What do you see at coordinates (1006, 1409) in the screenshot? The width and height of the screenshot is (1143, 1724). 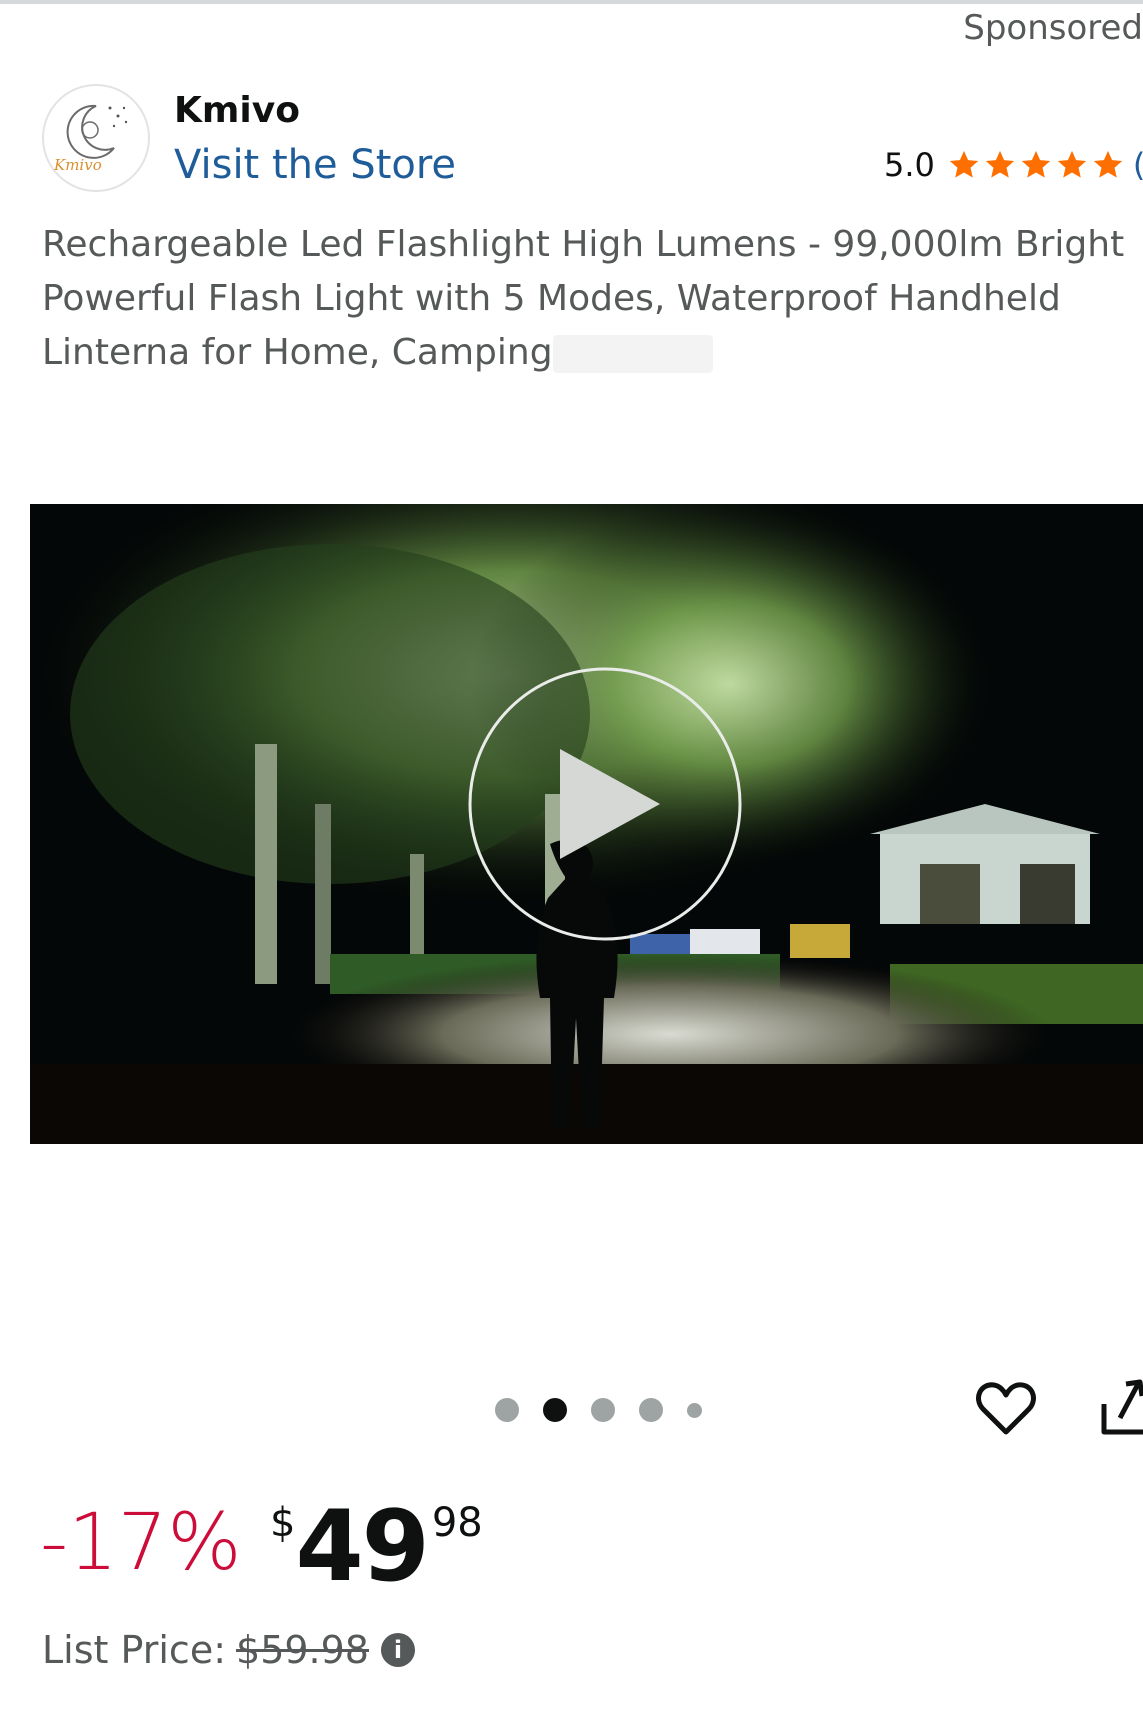 I see `heart-icon` at bounding box center [1006, 1409].